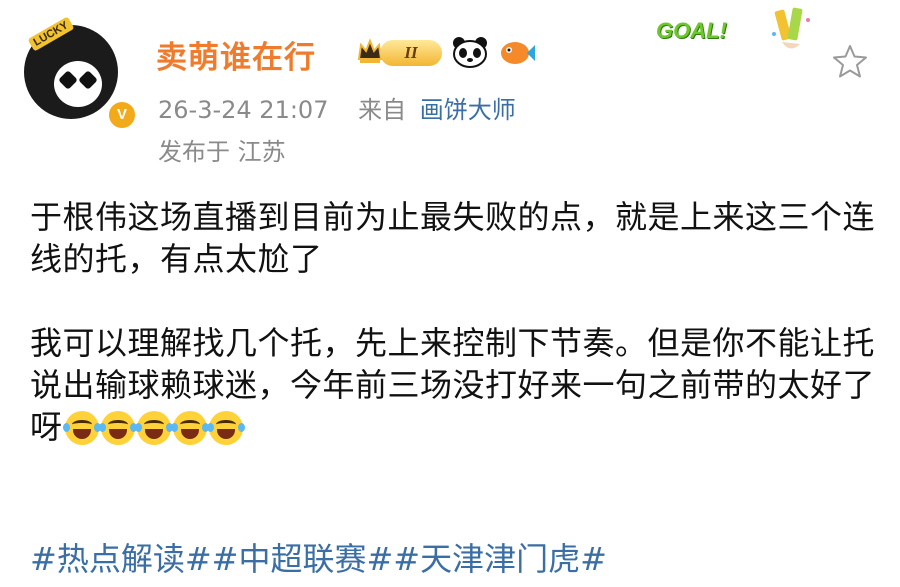 Image resolution: width=900 pixels, height=587 pixels. I want to click on vip-level-badge: II, so click(411, 53).